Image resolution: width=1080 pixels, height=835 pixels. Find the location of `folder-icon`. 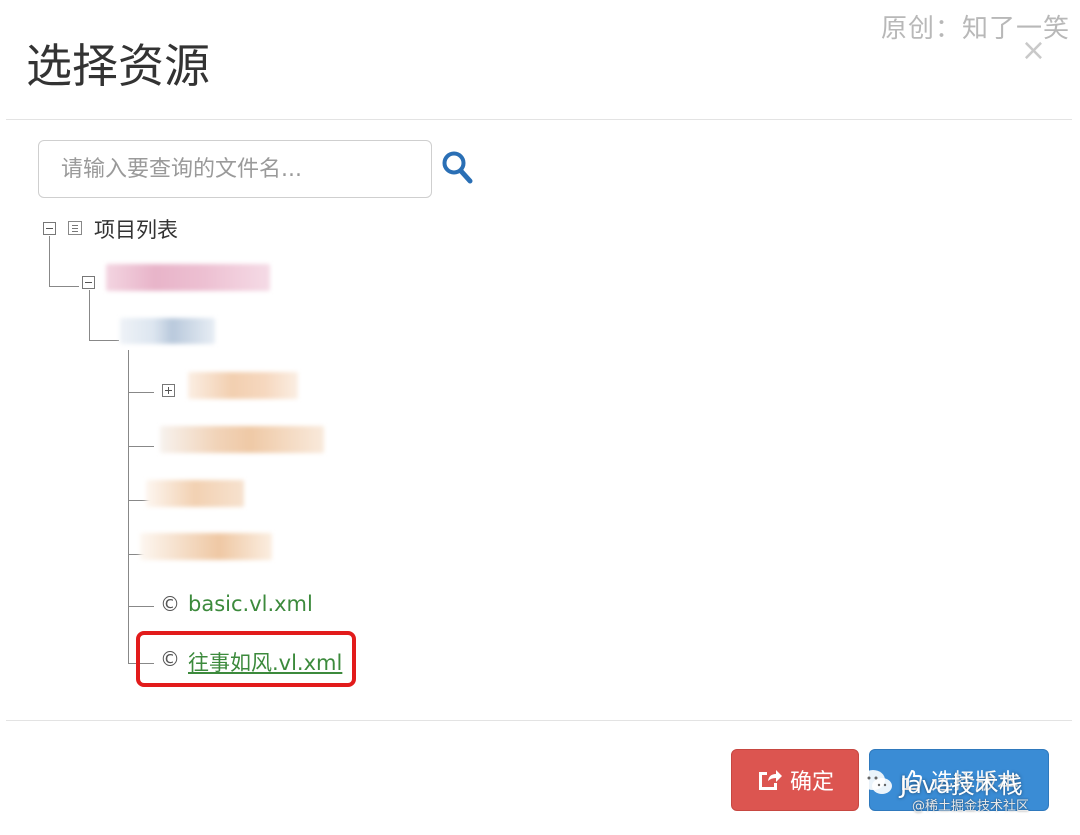

folder-icon is located at coordinates (75, 228).